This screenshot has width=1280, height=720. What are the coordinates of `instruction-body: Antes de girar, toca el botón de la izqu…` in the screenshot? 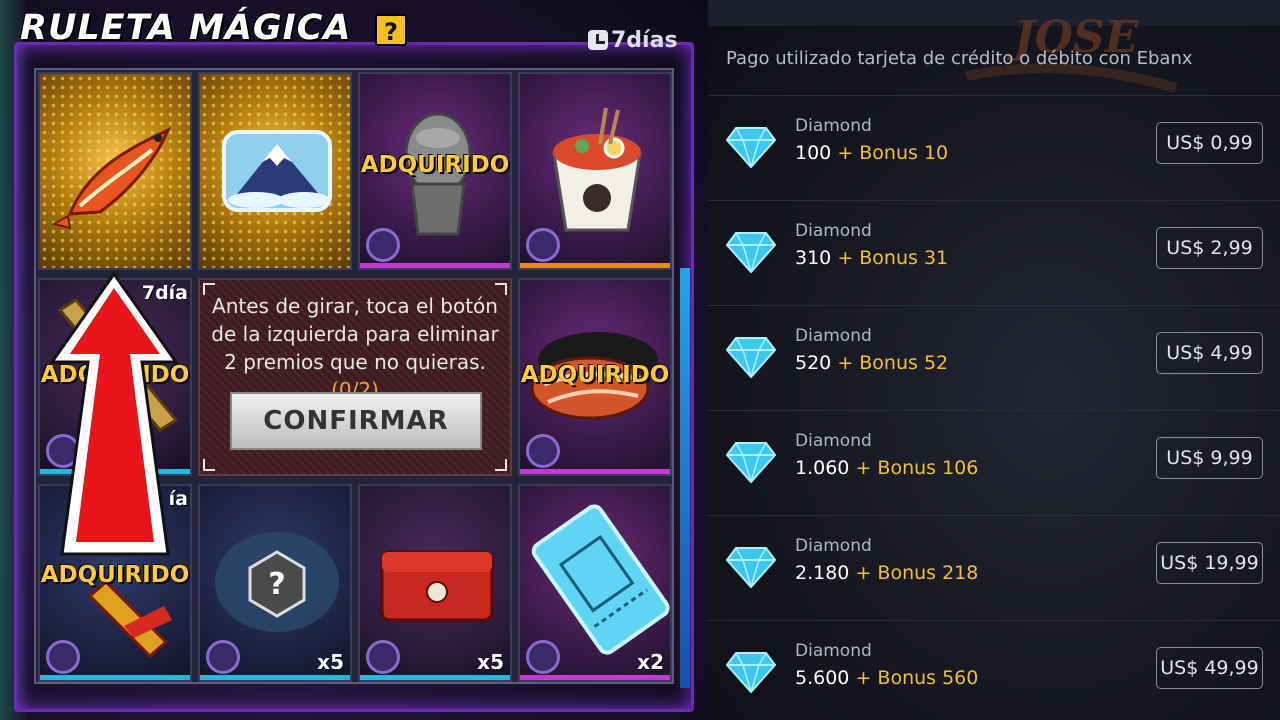 It's located at (355, 334).